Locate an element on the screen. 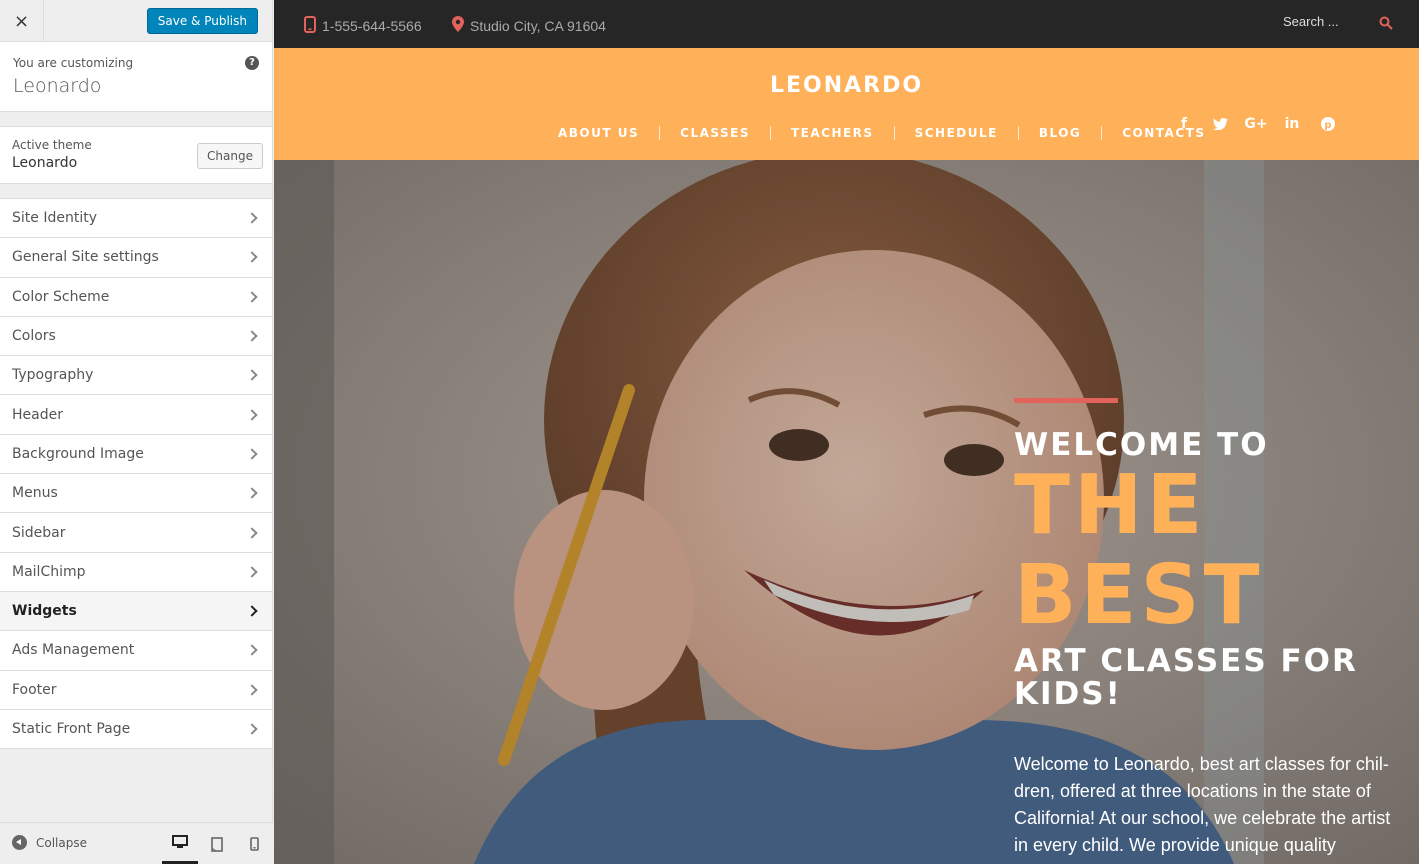 The width and height of the screenshot is (1419, 864). hero-big-best: BEST is located at coordinates (1139, 595).